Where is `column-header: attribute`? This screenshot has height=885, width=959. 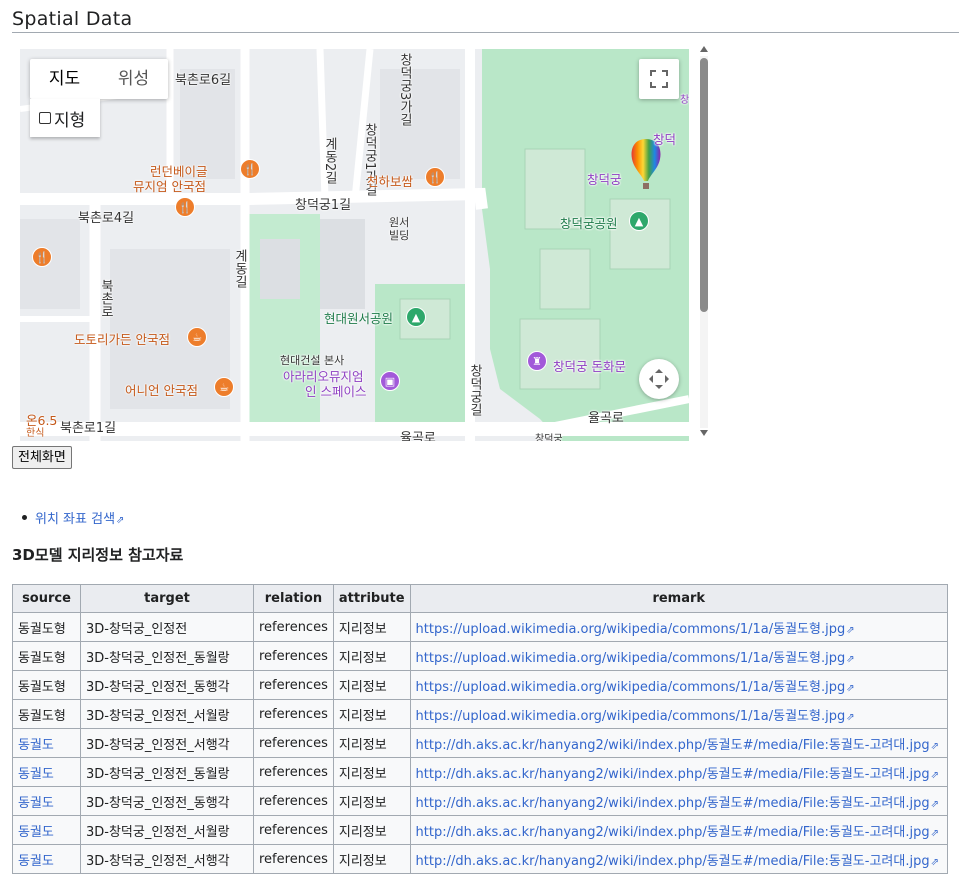 column-header: attribute is located at coordinates (371, 598).